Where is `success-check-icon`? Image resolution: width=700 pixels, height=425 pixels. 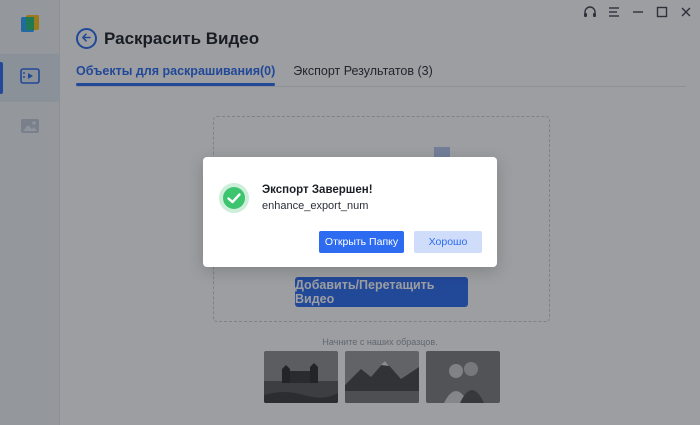 success-check-icon is located at coordinates (234, 198).